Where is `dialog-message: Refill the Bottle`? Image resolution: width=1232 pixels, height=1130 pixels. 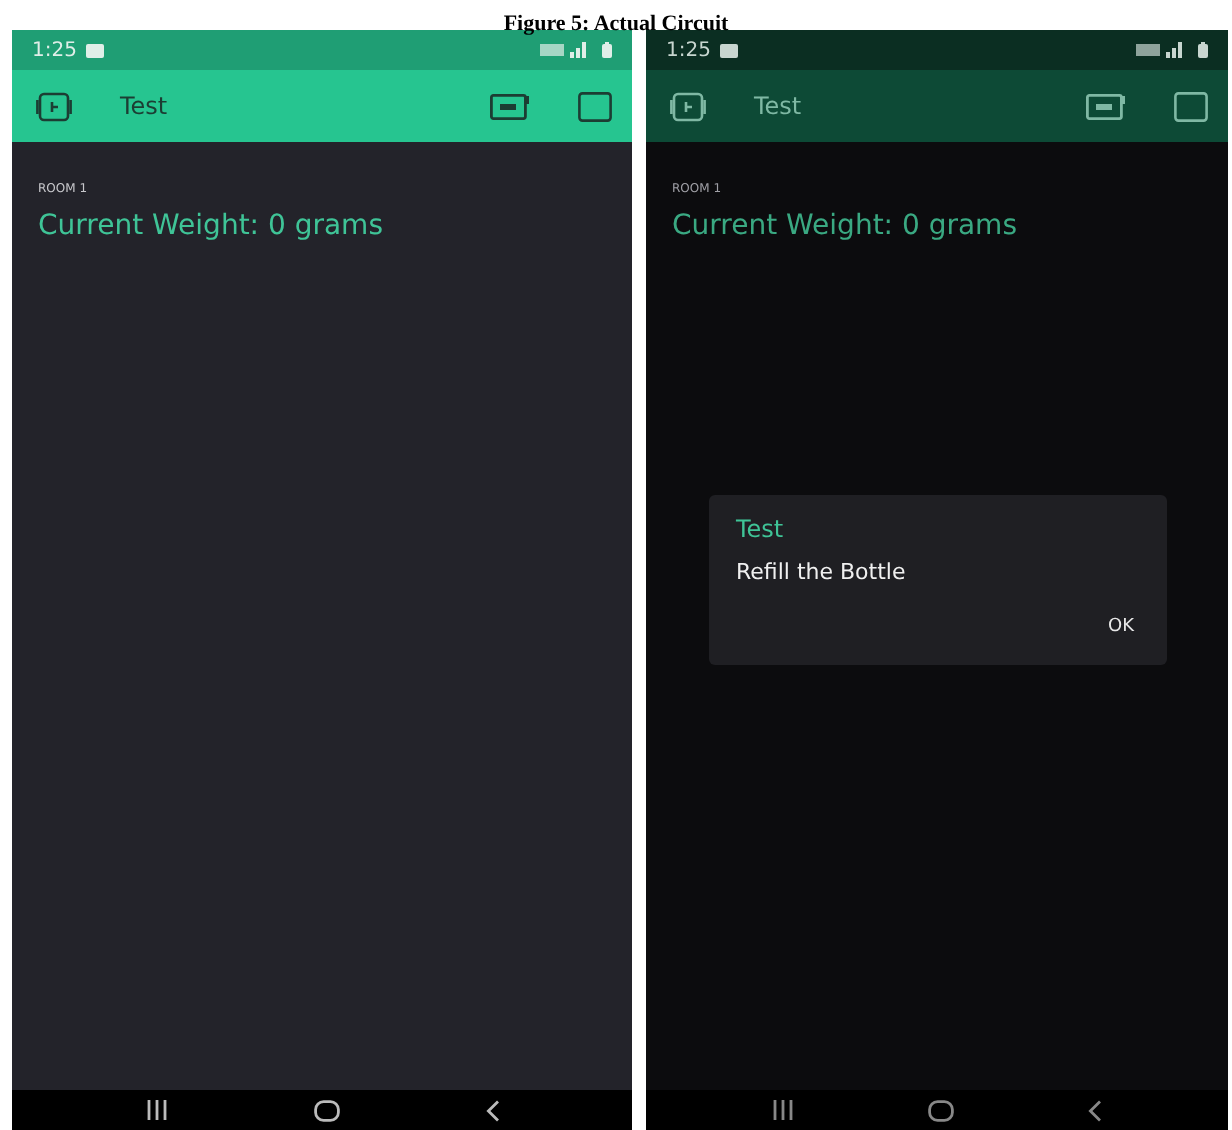
dialog-message: Refill the Bottle is located at coordinates (821, 572).